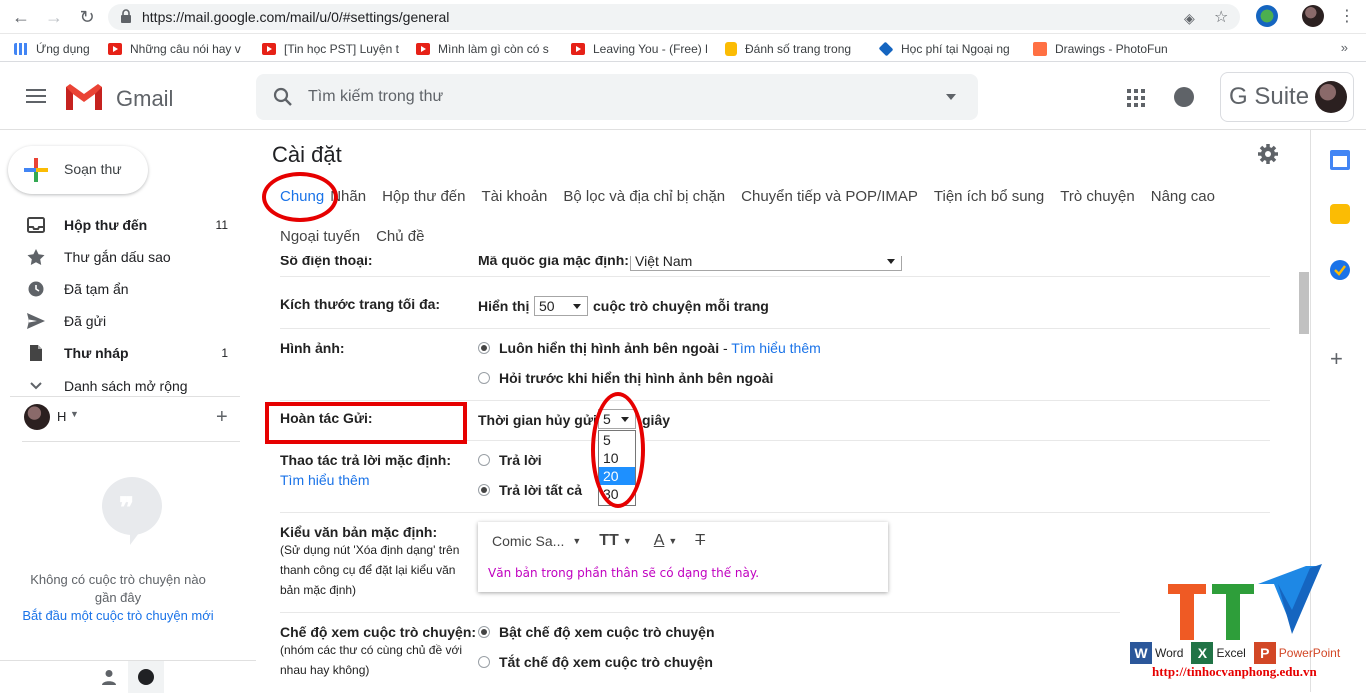  What do you see at coordinates (87, 17) in the screenshot?
I see `reload-icon: ↻` at bounding box center [87, 17].